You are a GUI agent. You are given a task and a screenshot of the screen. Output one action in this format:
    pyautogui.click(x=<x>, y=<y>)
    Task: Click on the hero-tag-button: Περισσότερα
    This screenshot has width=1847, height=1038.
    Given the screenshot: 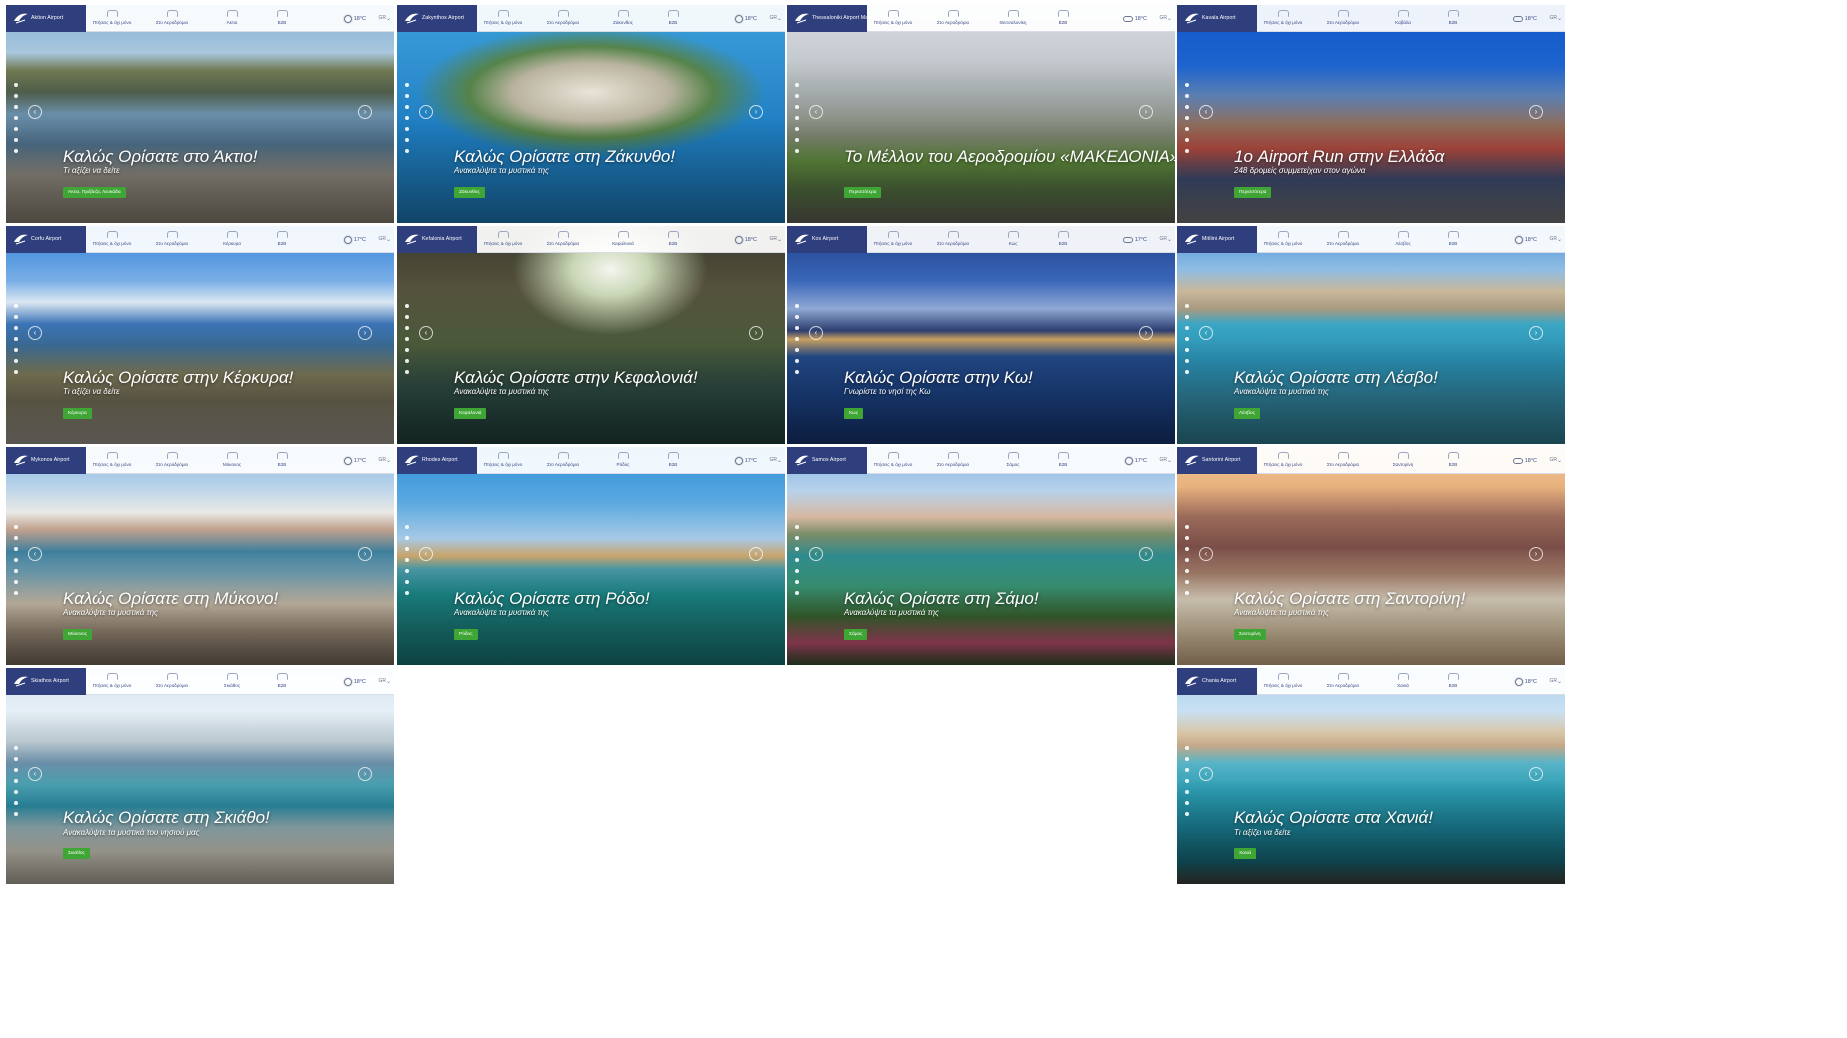 What is the action you would take?
    pyautogui.click(x=1253, y=193)
    